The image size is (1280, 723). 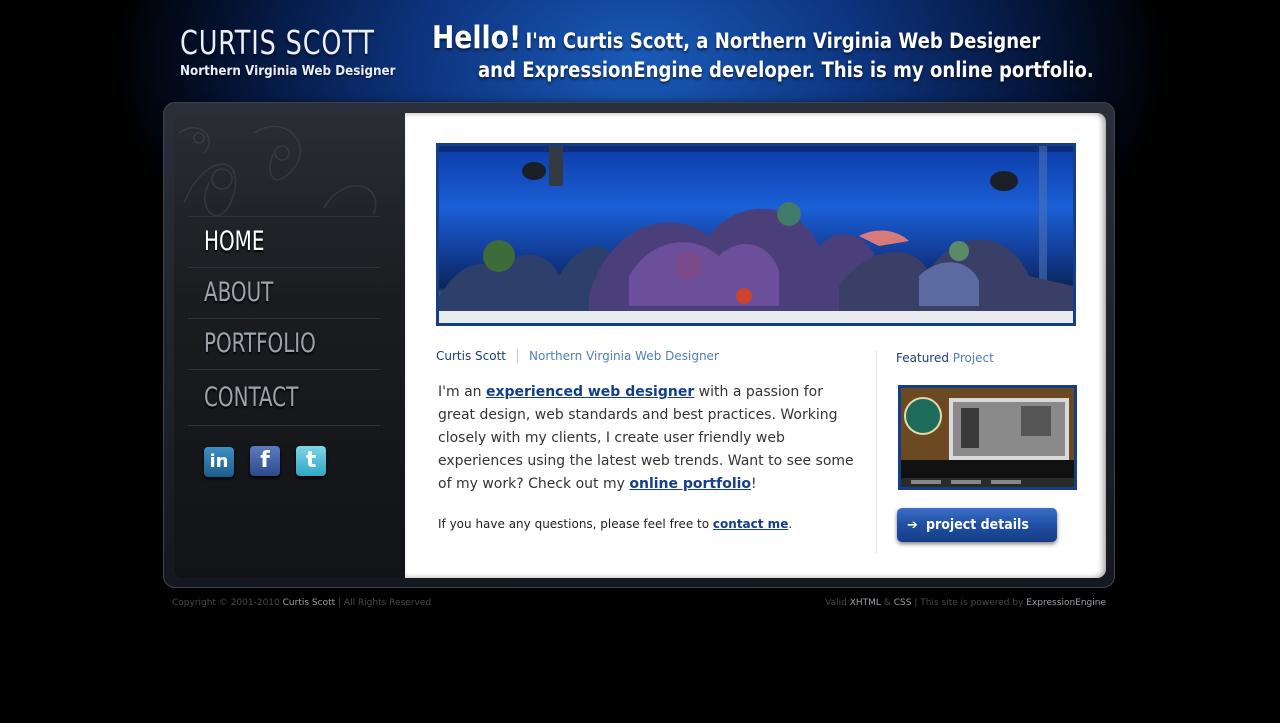 What do you see at coordinates (590, 392) in the screenshot?
I see `experienced-web-designer-link: experienced web designer` at bounding box center [590, 392].